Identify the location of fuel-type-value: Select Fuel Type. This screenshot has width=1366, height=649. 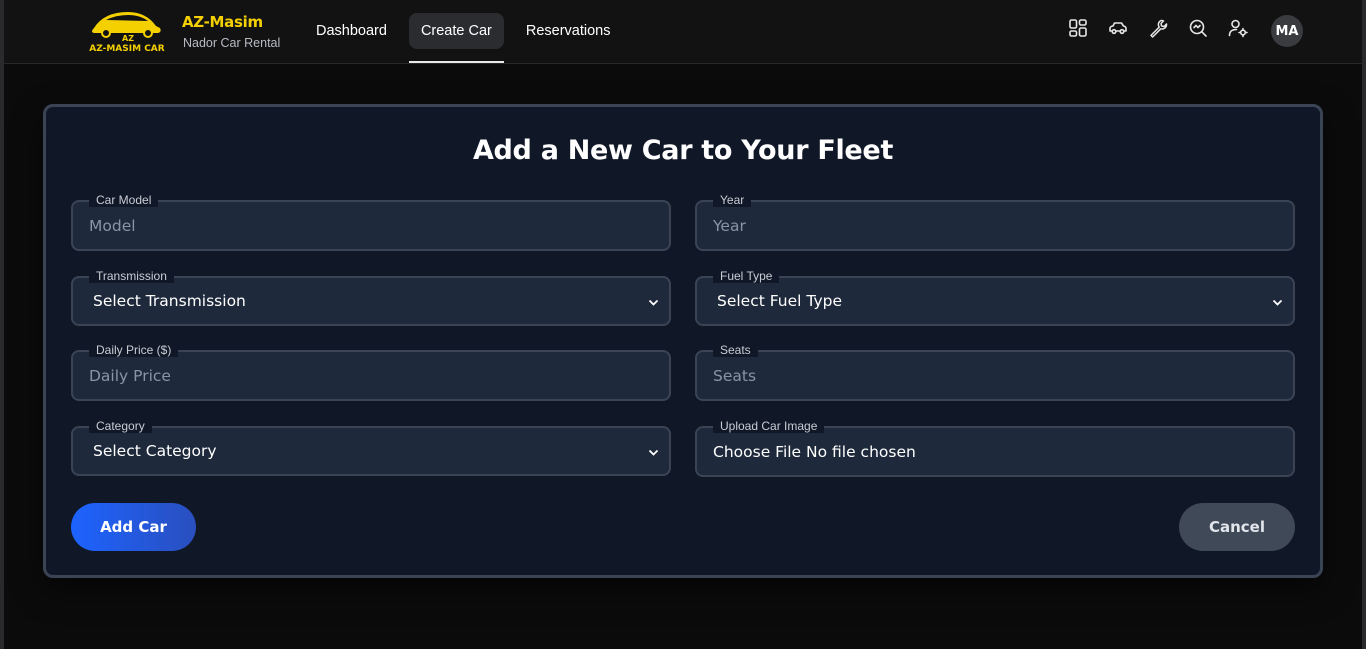
(780, 301).